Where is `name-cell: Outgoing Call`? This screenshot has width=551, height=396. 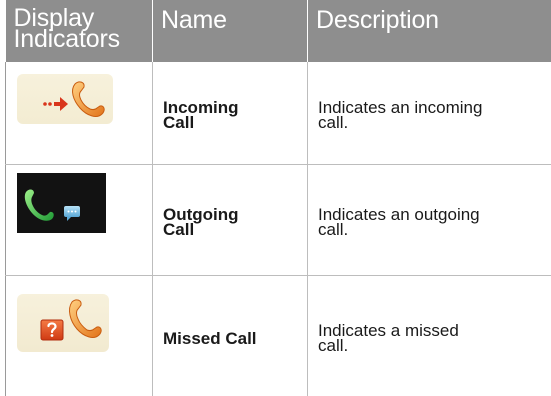
name-cell: Outgoing Call is located at coordinates (230, 220).